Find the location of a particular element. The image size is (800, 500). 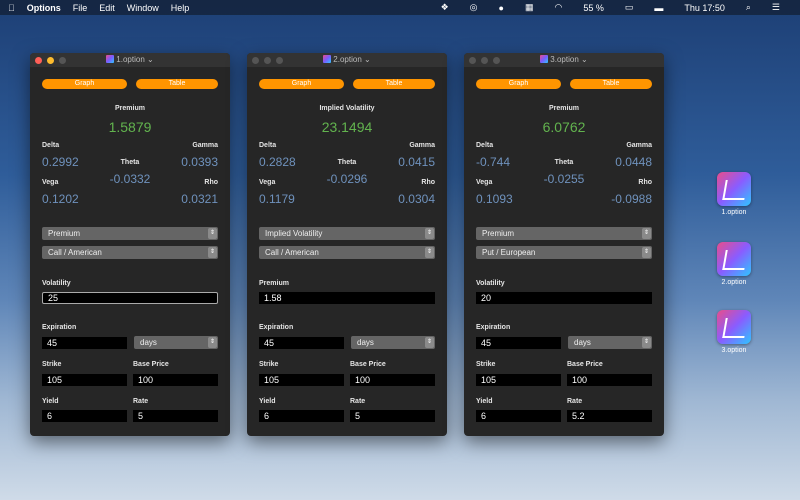

battery-icon: ▭ is located at coordinates (629, 7).